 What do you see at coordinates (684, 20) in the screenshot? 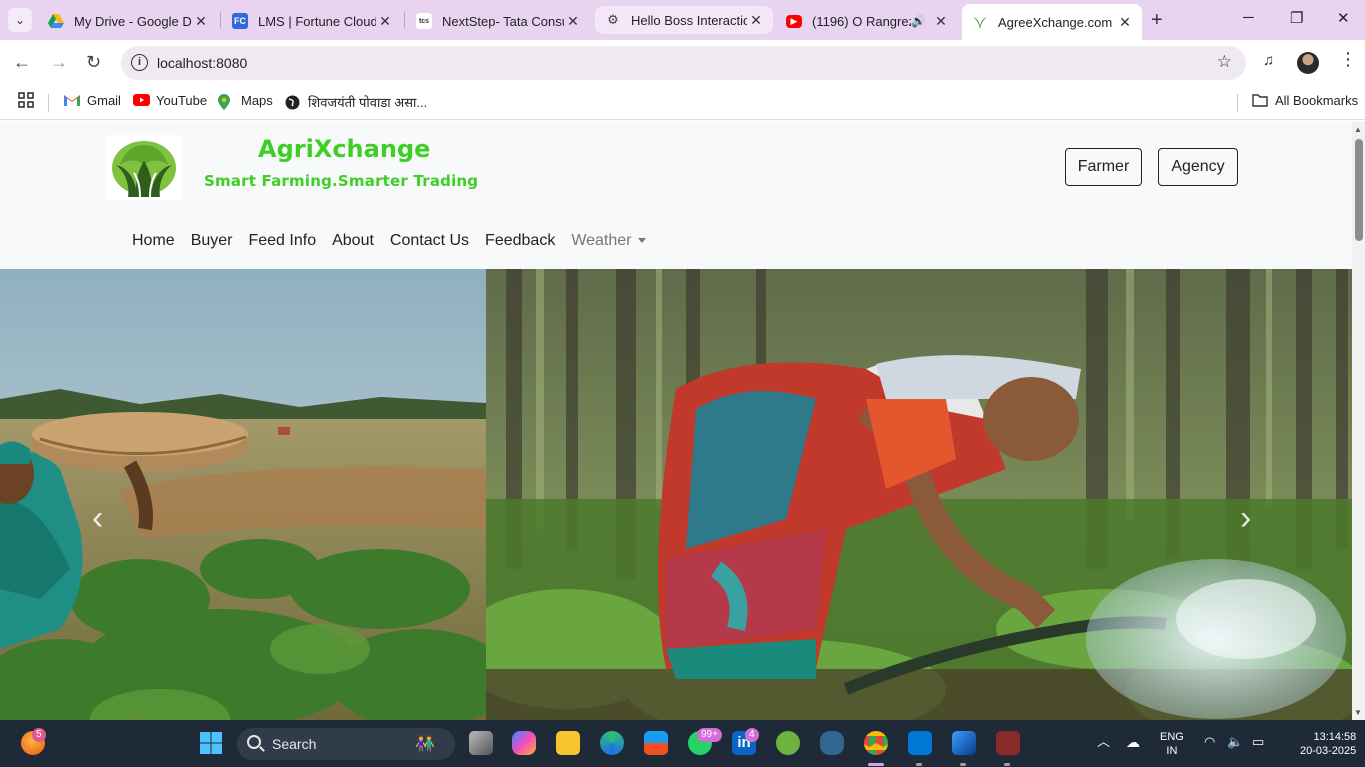
I see `tab-hello-boss: ⚙ Hello Boss Interactio ✕` at bounding box center [684, 20].